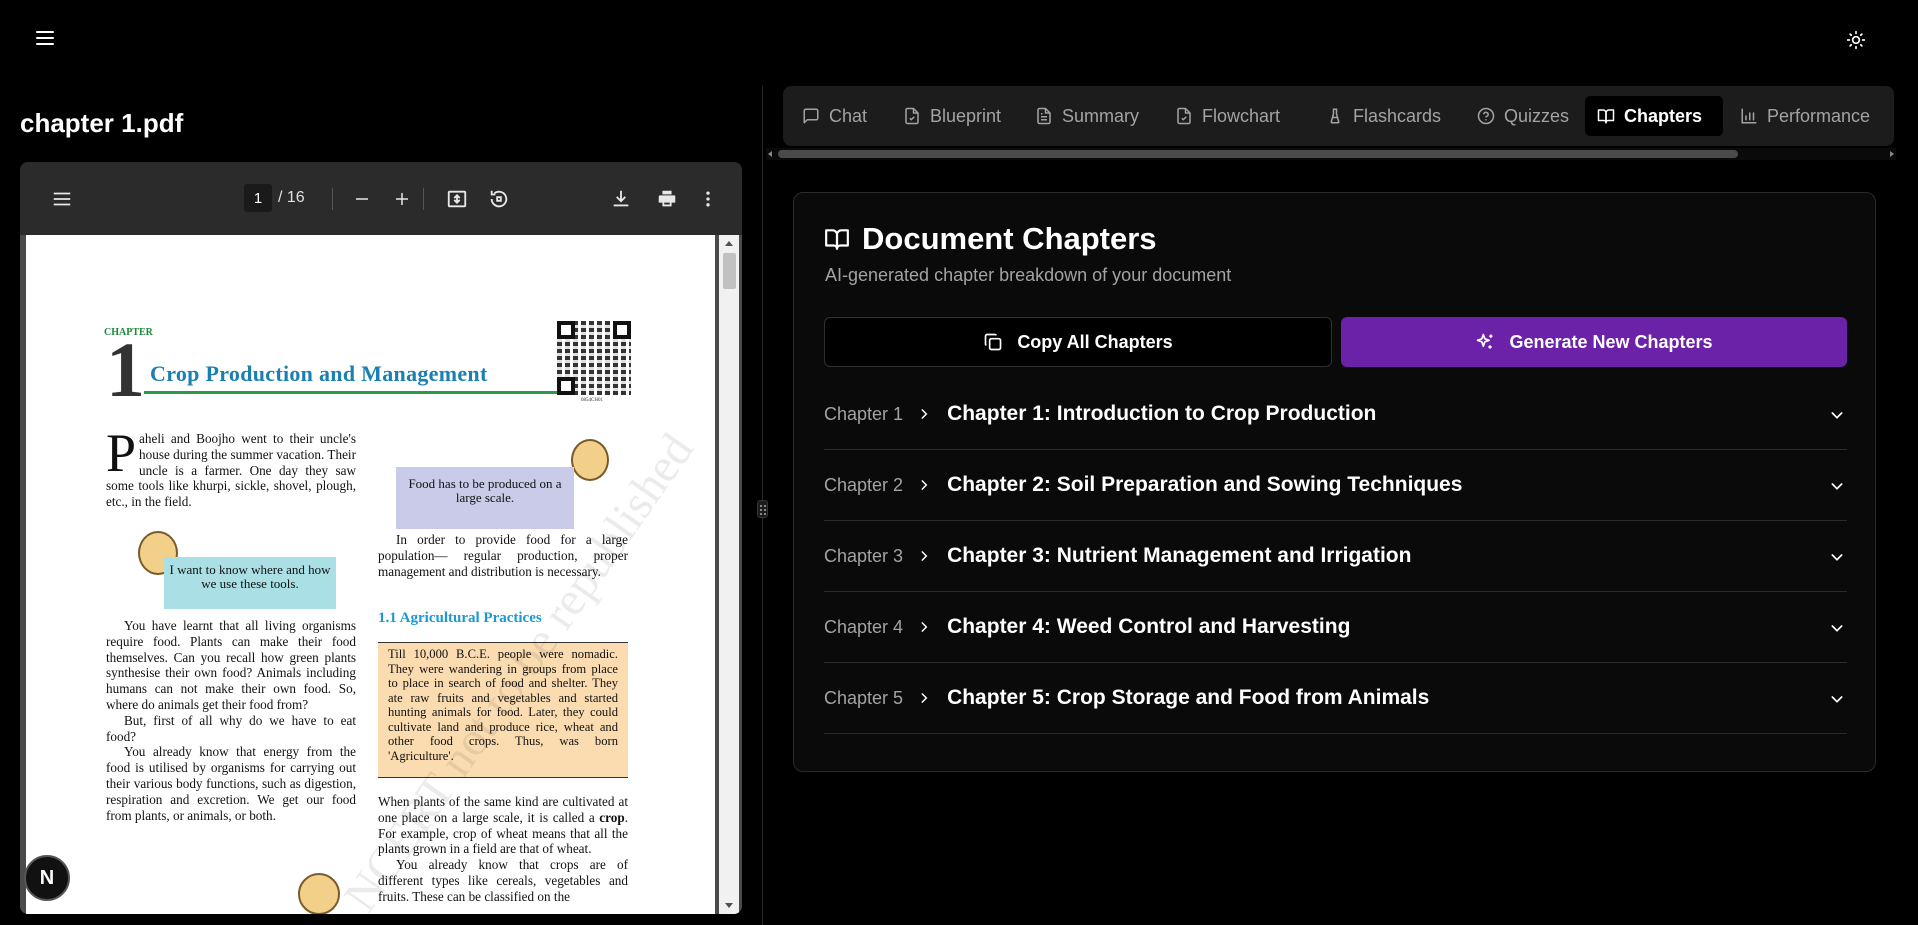 The width and height of the screenshot is (1918, 925). I want to click on dropcap: P, so click(121, 453).